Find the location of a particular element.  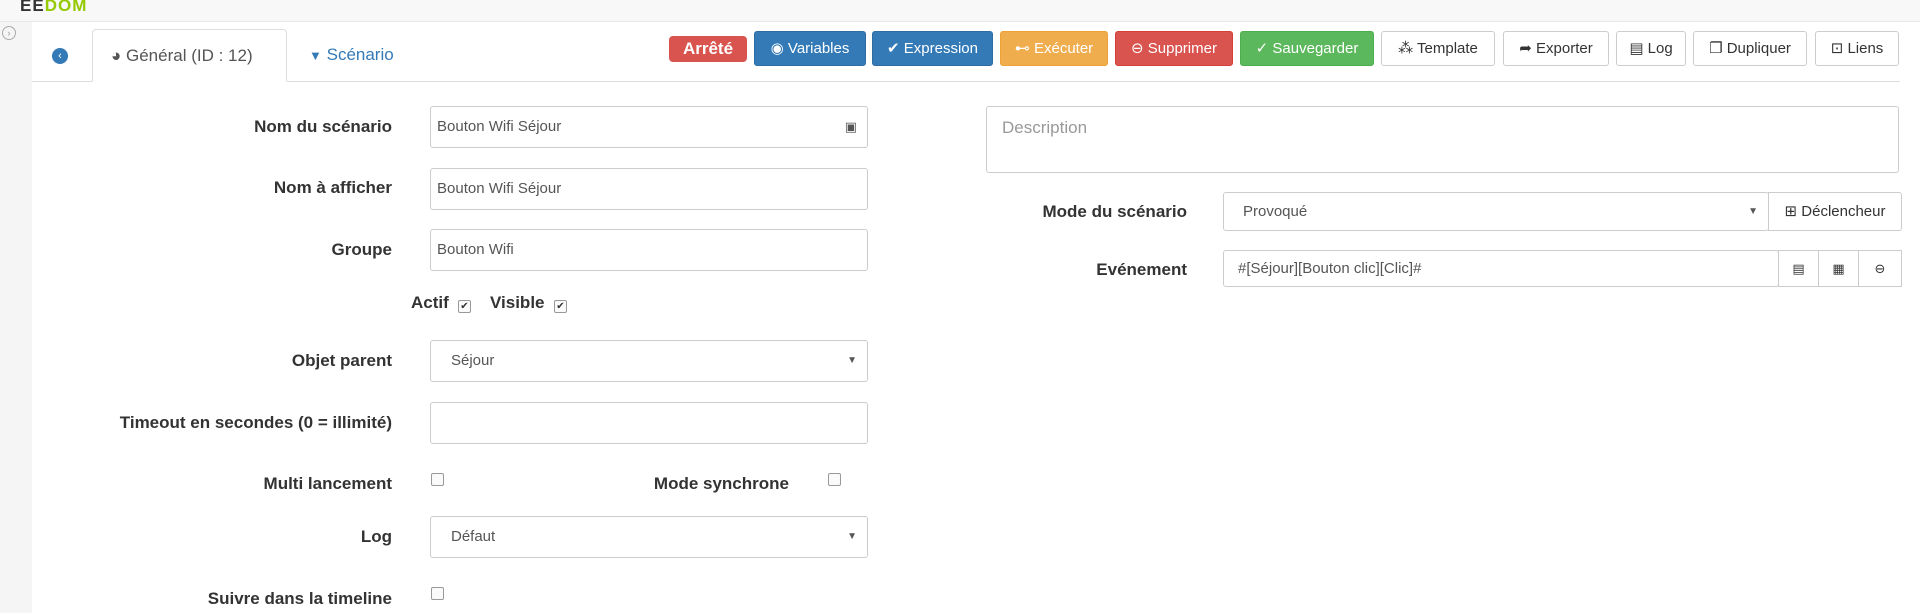

delete-button: ⊖ Supprimer is located at coordinates (1174, 48).